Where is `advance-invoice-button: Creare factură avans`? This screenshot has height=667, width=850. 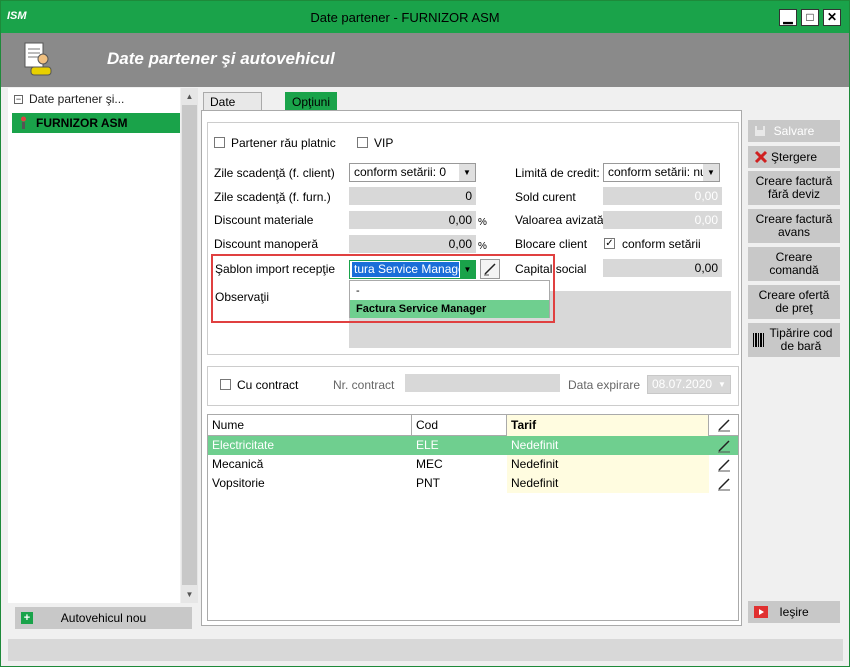
advance-invoice-button: Creare factură avans is located at coordinates (794, 226).